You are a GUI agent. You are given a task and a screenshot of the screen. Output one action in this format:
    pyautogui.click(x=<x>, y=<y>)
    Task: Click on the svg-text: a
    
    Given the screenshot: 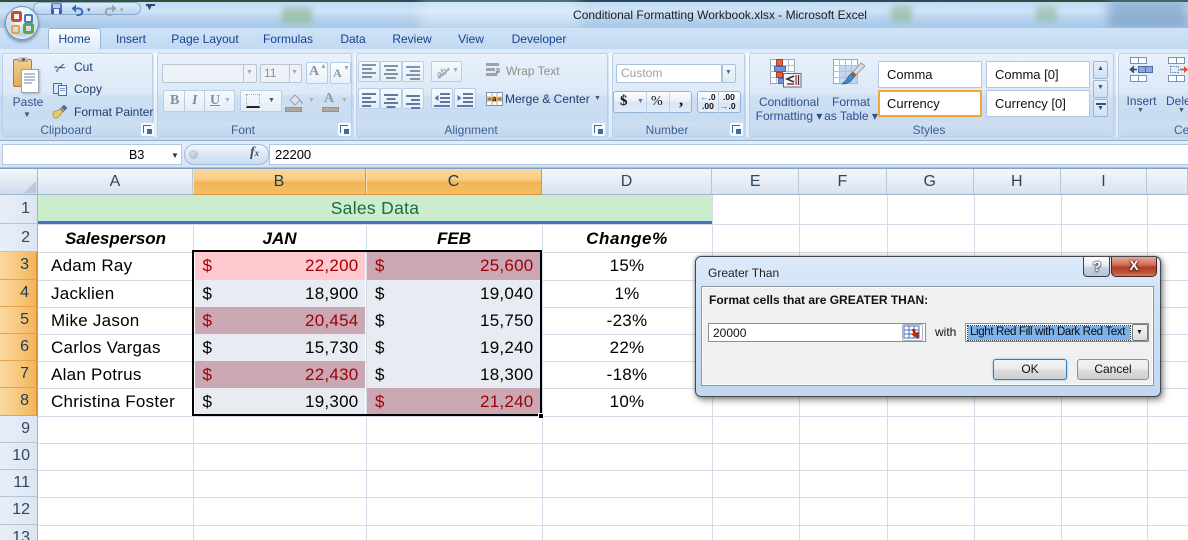 What is the action you would take?
    pyautogui.click(x=494, y=99)
    